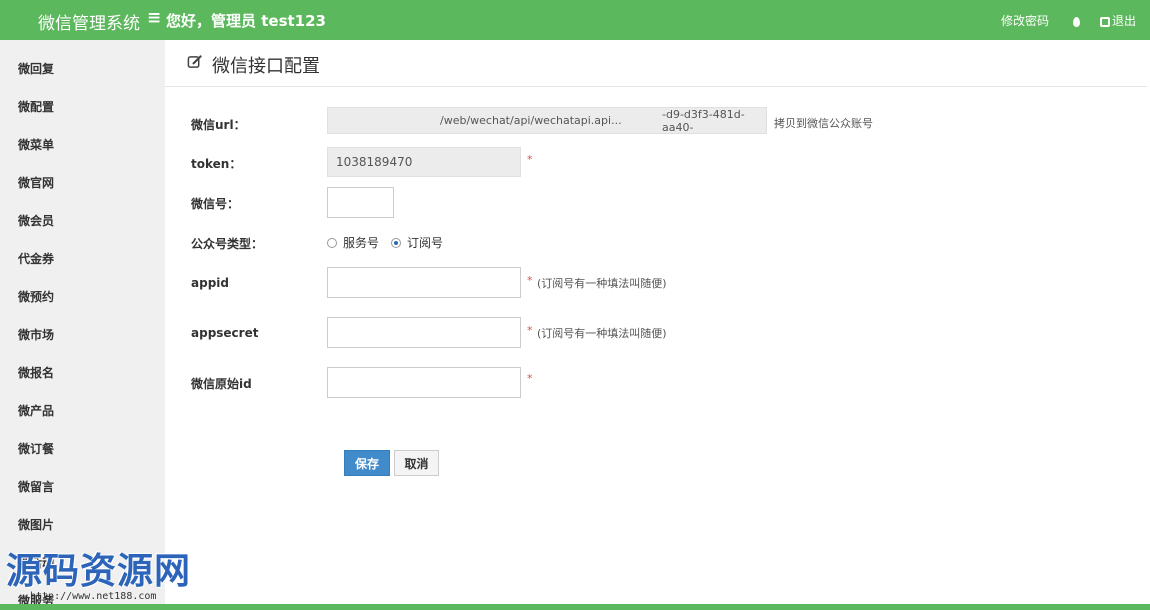  What do you see at coordinates (530, 280) in the screenshot?
I see `appid-required-mark: *` at bounding box center [530, 280].